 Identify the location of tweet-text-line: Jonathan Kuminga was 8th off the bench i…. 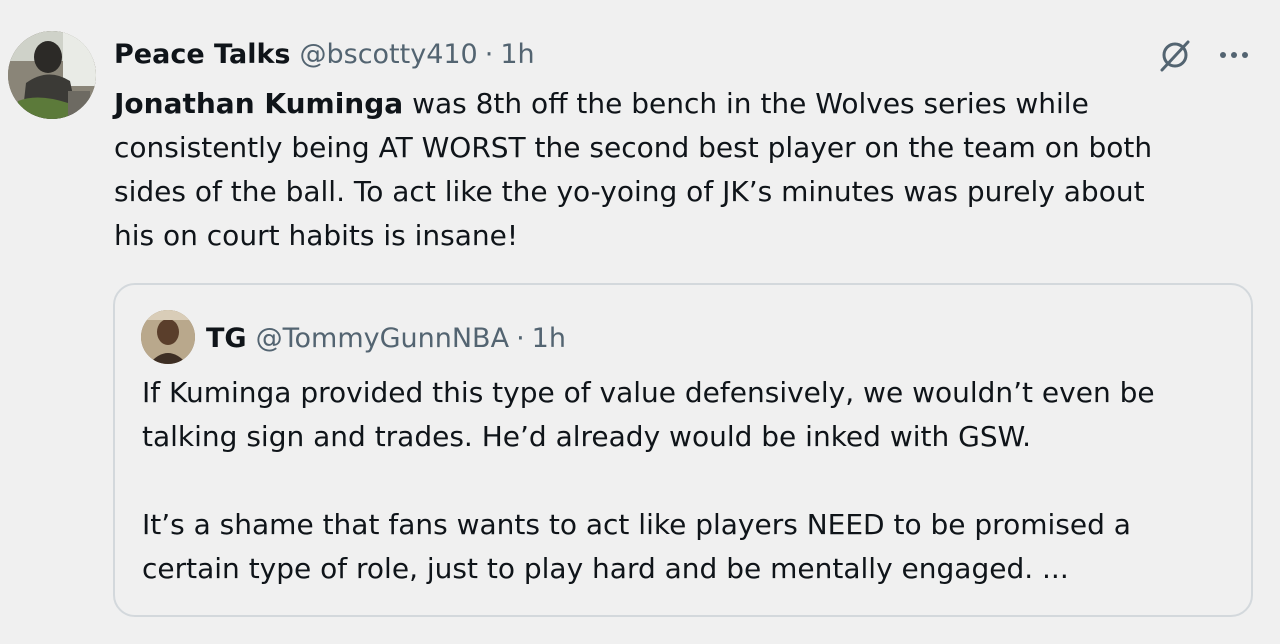
(684, 104).